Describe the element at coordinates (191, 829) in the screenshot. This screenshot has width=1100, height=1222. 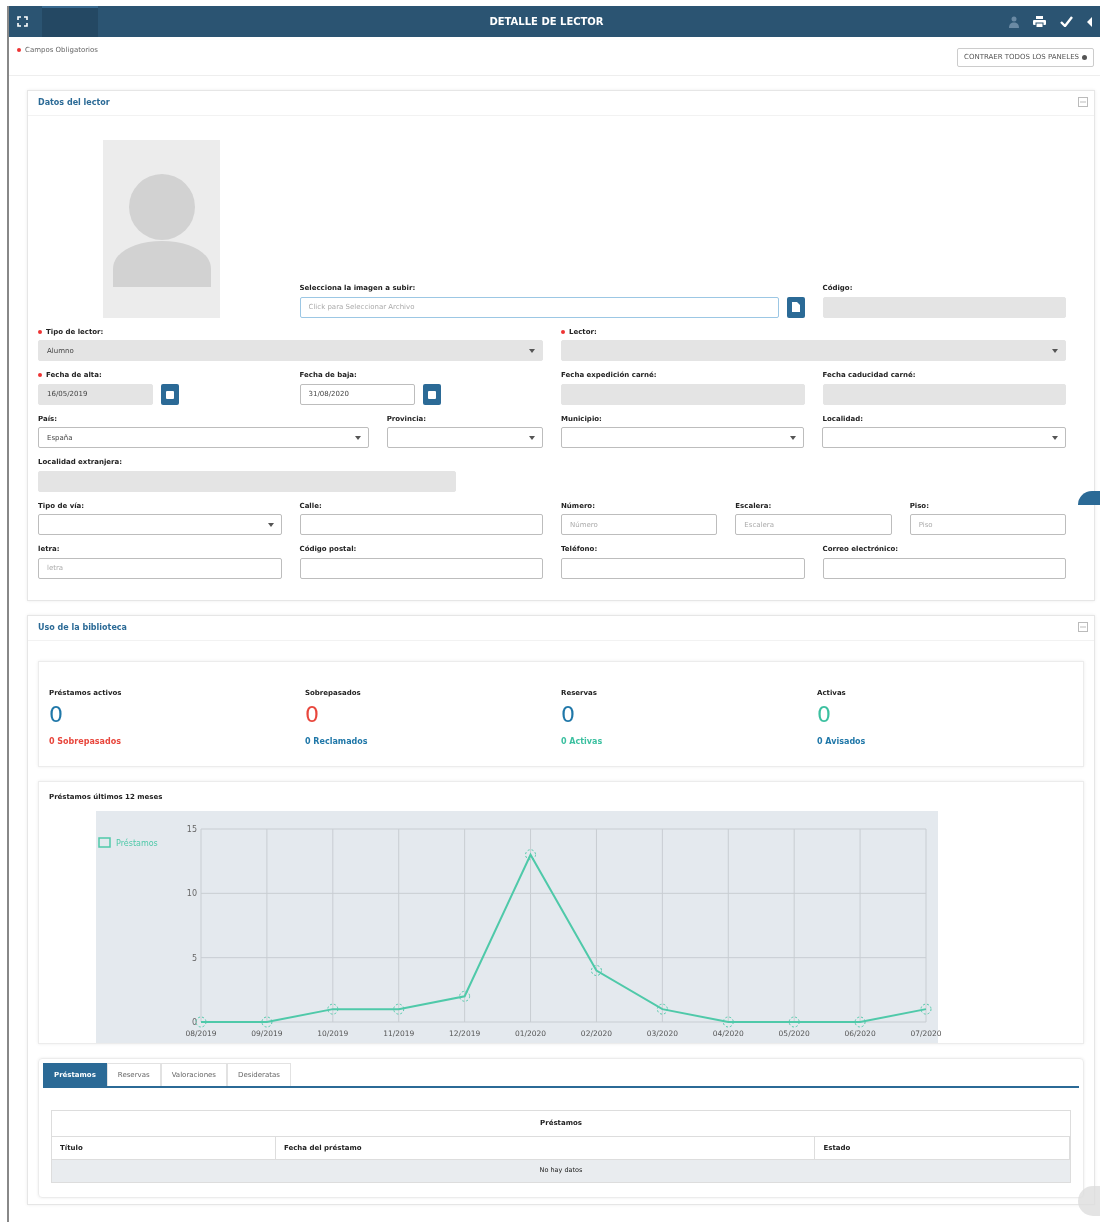
I see `y-tick-label: 15` at that location.